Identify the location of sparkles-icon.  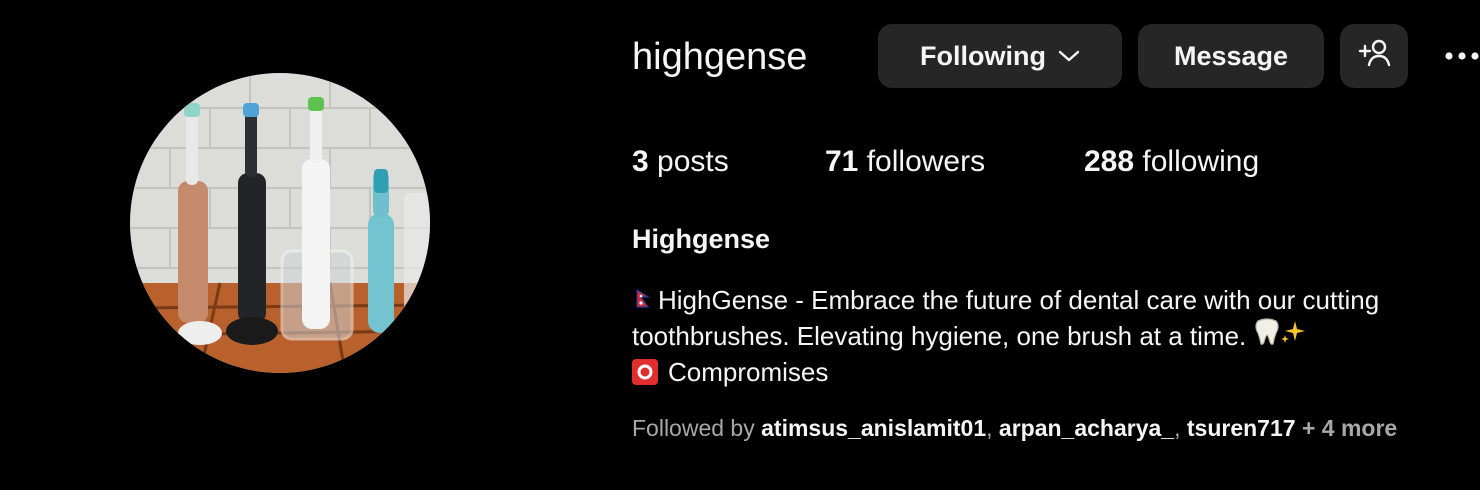
(1293, 336).